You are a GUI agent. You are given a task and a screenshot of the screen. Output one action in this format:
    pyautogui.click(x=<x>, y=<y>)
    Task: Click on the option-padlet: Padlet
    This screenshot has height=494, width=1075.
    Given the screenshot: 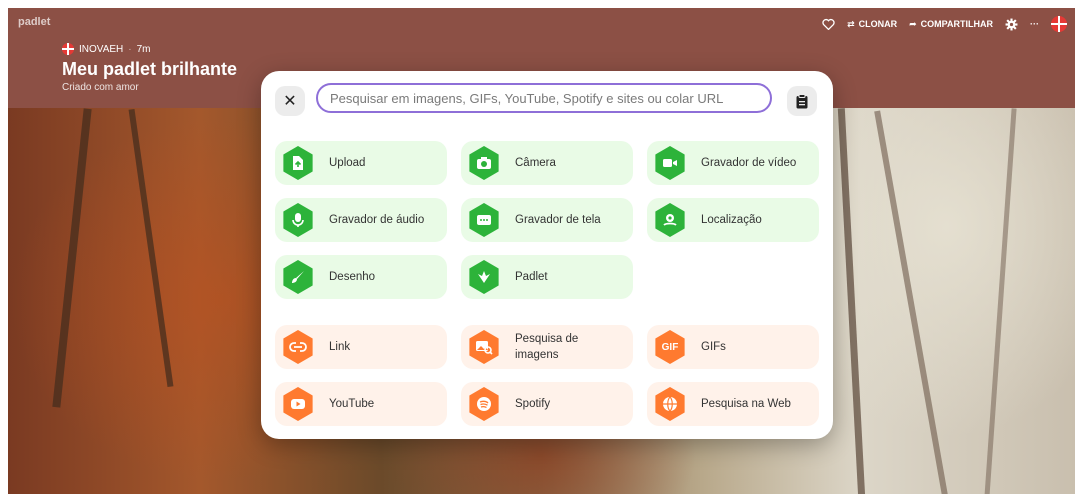 What is the action you would take?
    pyautogui.click(x=547, y=277)
    